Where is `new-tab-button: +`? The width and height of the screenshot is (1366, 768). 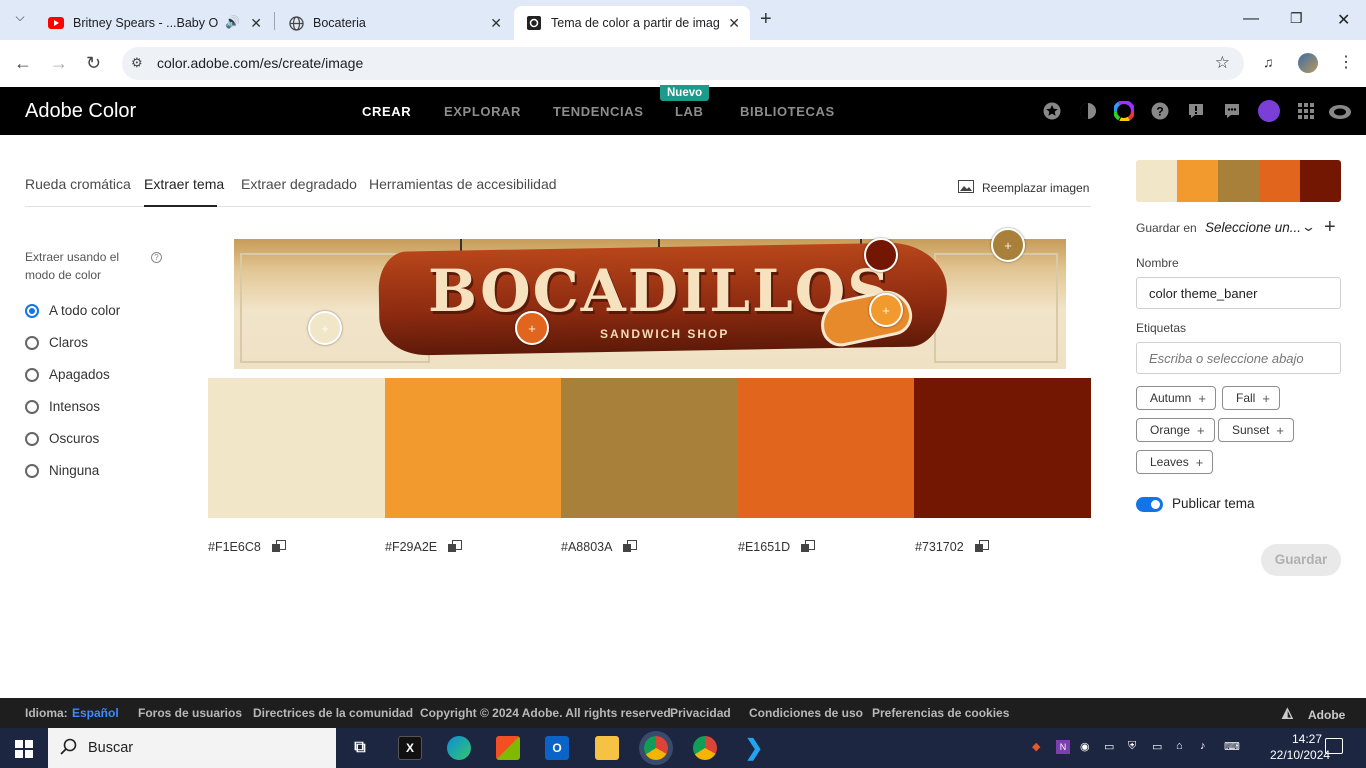
new-tab-button: + is located at coordinates (766, 19).